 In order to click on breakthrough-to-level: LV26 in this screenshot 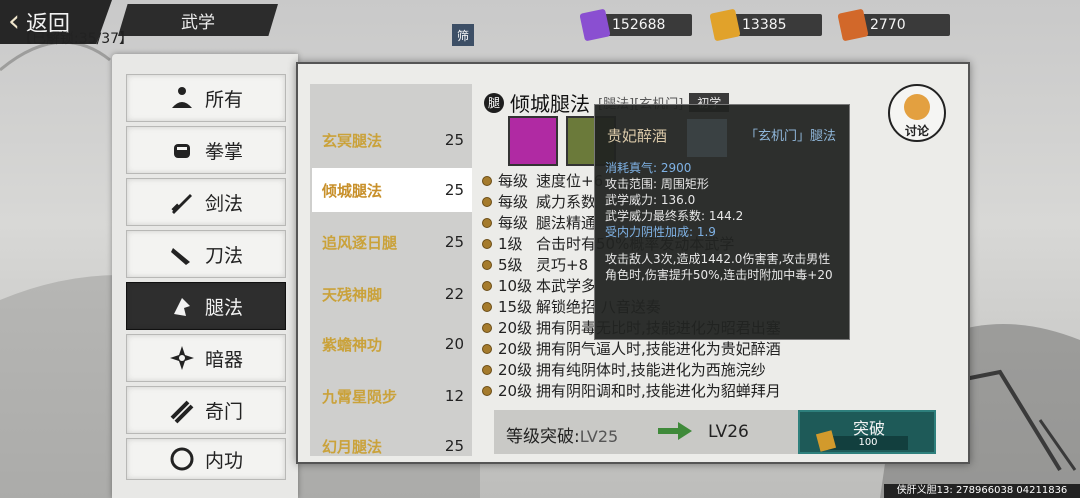, I will do `click(728, 432)`.